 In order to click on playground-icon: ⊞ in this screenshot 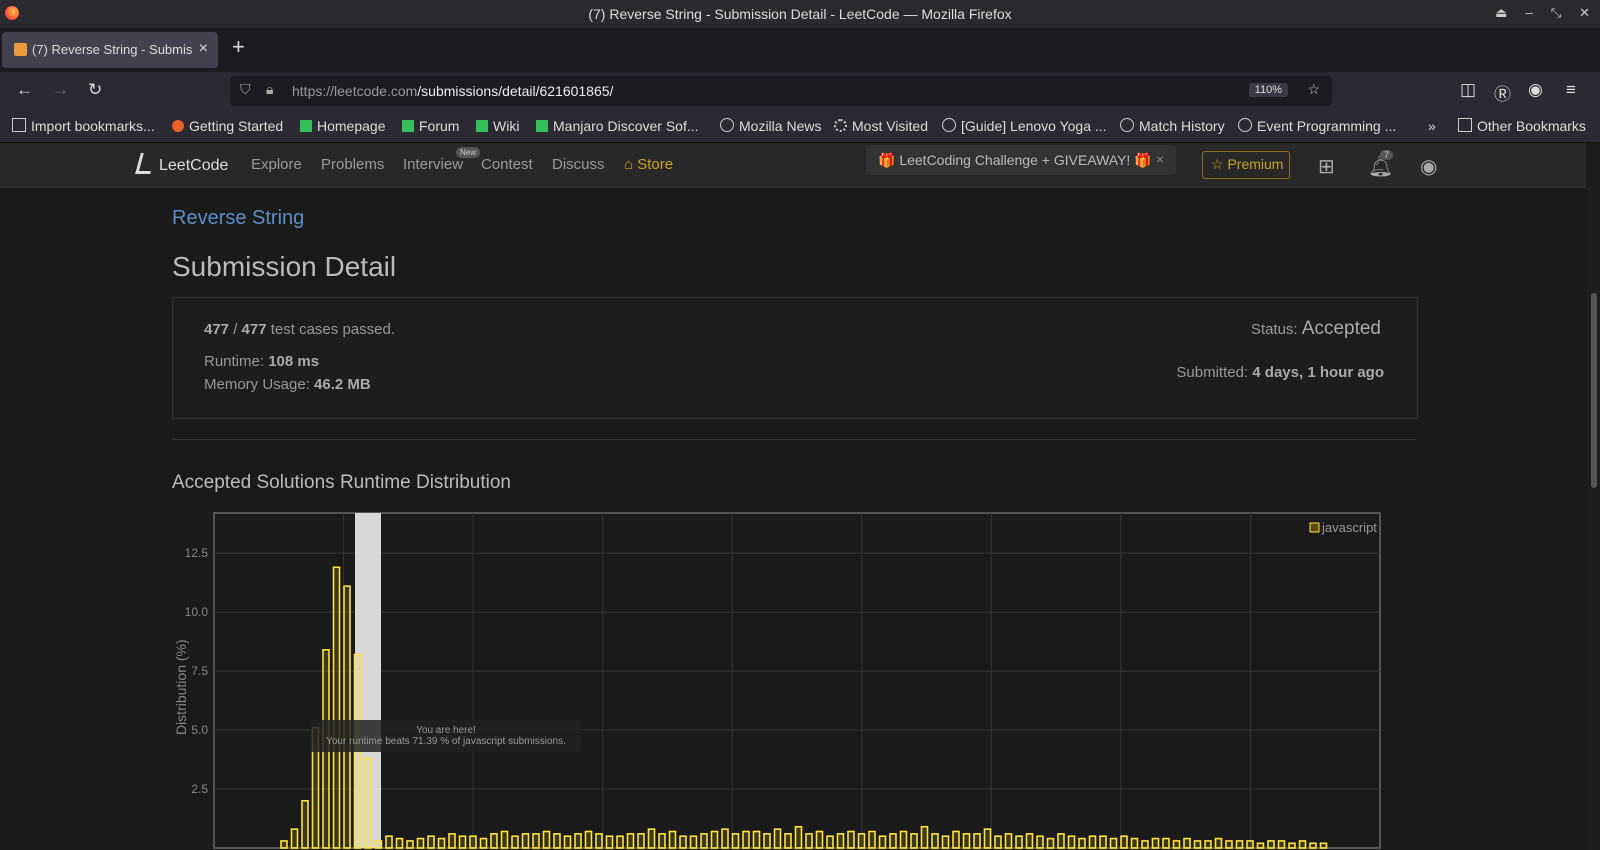, I will do `click(1326, 166)`.